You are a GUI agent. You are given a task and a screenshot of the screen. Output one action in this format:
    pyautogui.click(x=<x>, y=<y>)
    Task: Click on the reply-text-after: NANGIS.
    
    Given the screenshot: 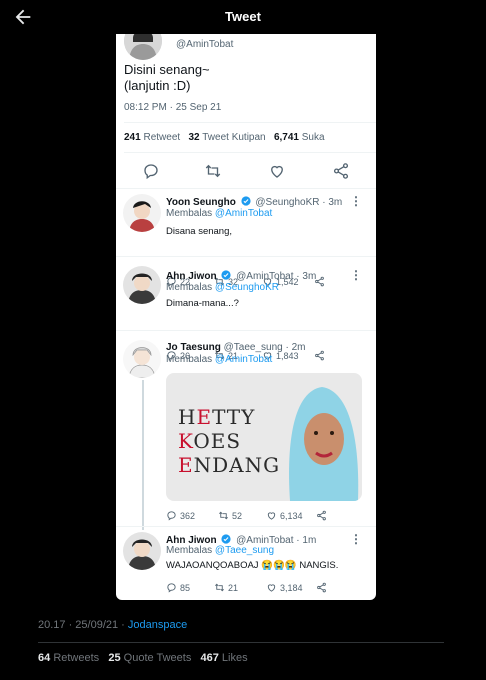 What is the action you would take?
    pyautogui.click(x=319, y=565)
    